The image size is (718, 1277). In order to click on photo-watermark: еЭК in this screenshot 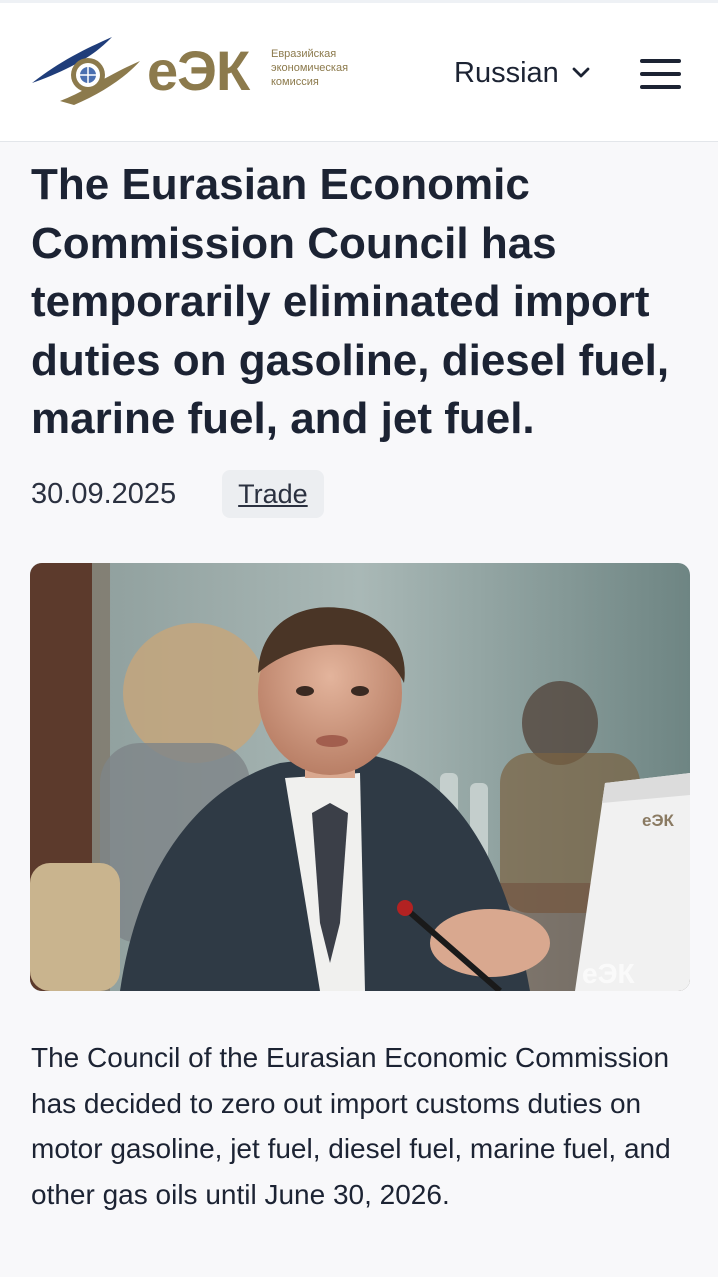, I will do `click(608, 973)`.